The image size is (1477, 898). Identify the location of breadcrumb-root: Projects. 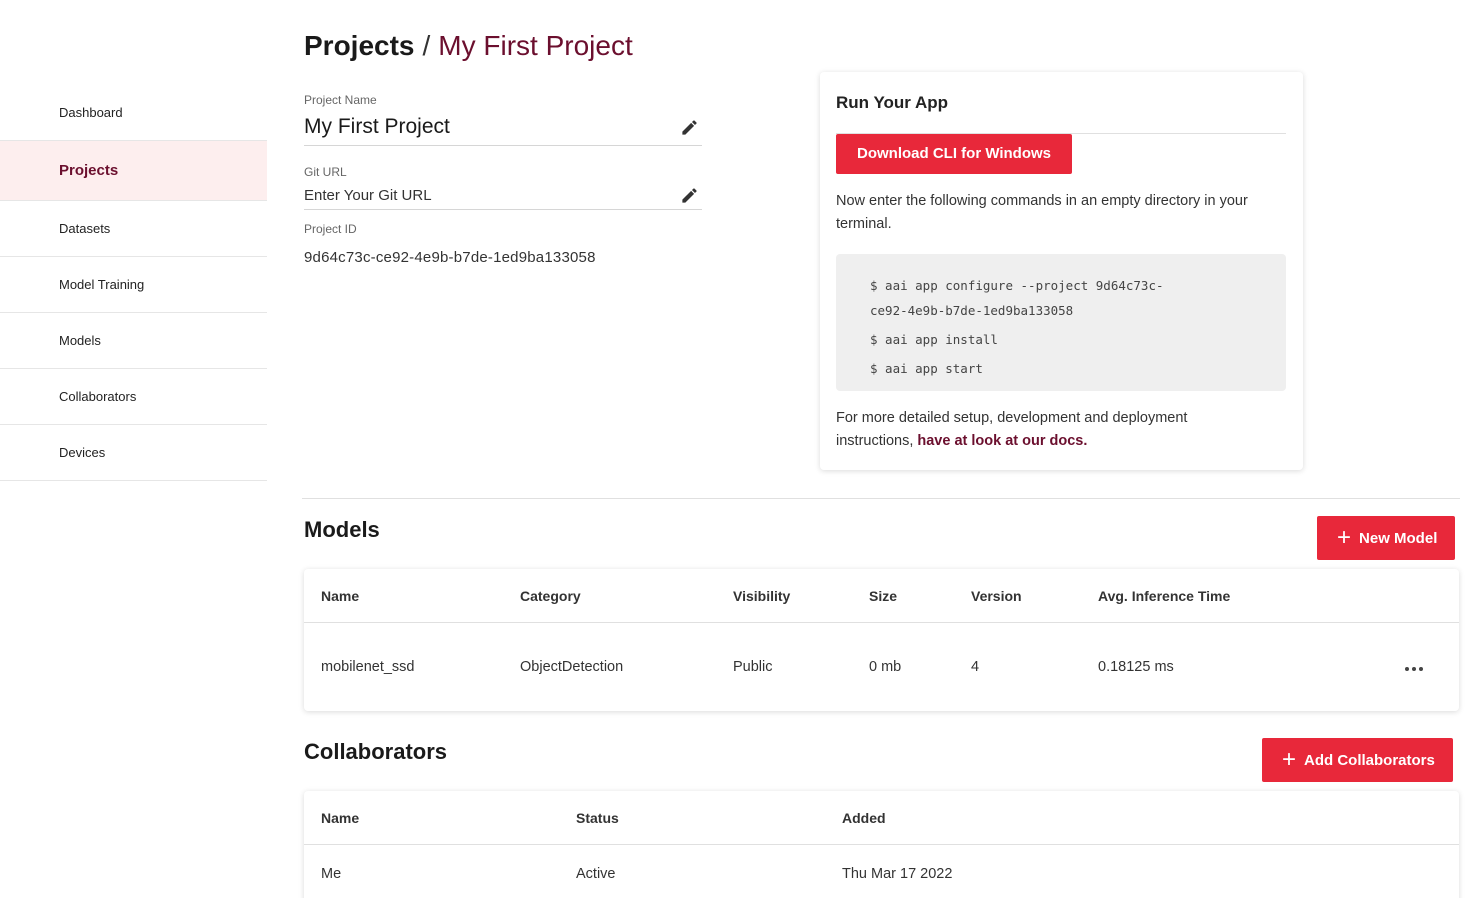
(359, 45).